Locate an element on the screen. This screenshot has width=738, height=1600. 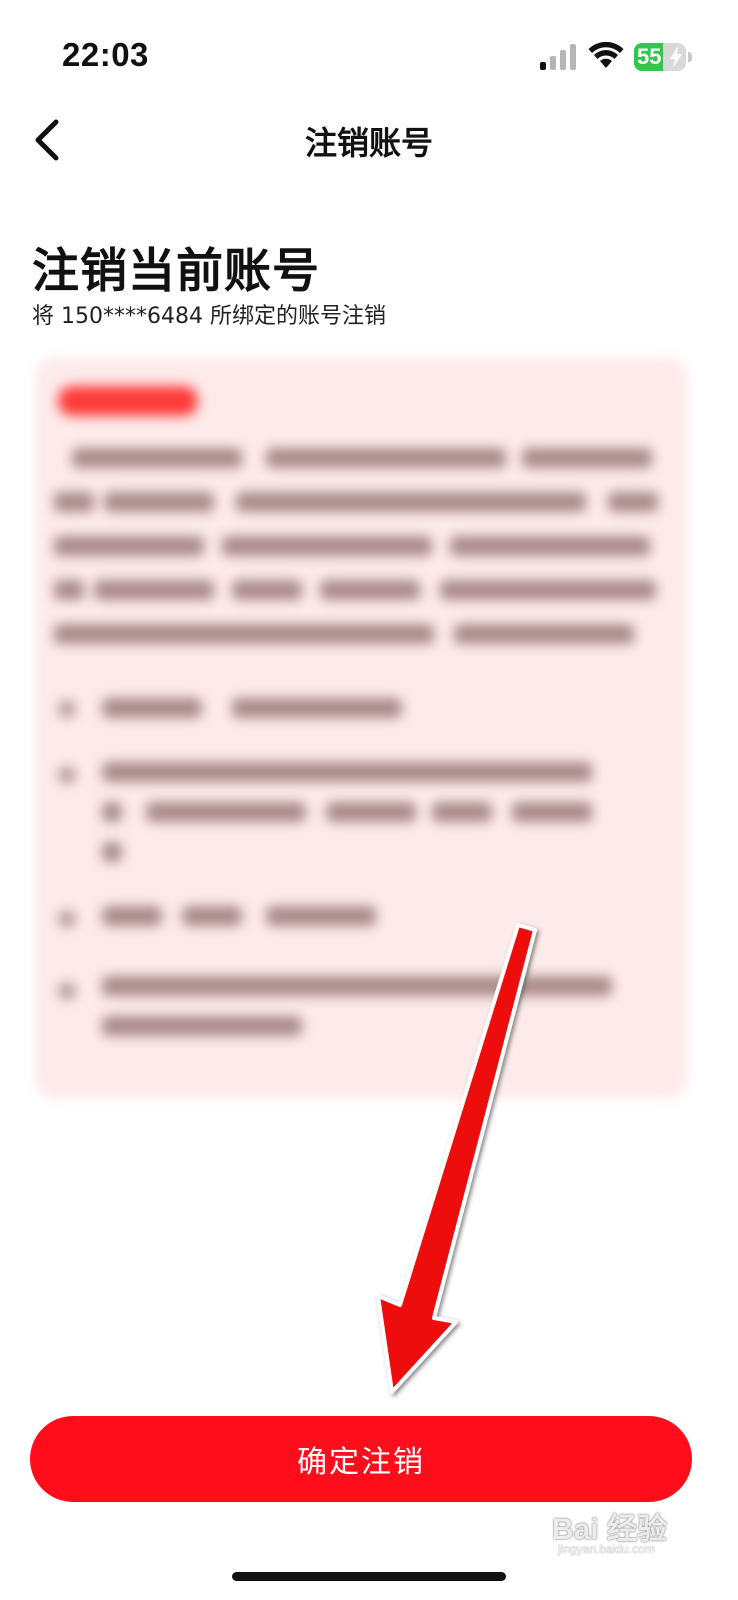
notice-tag is located at coordinates (128, 401).